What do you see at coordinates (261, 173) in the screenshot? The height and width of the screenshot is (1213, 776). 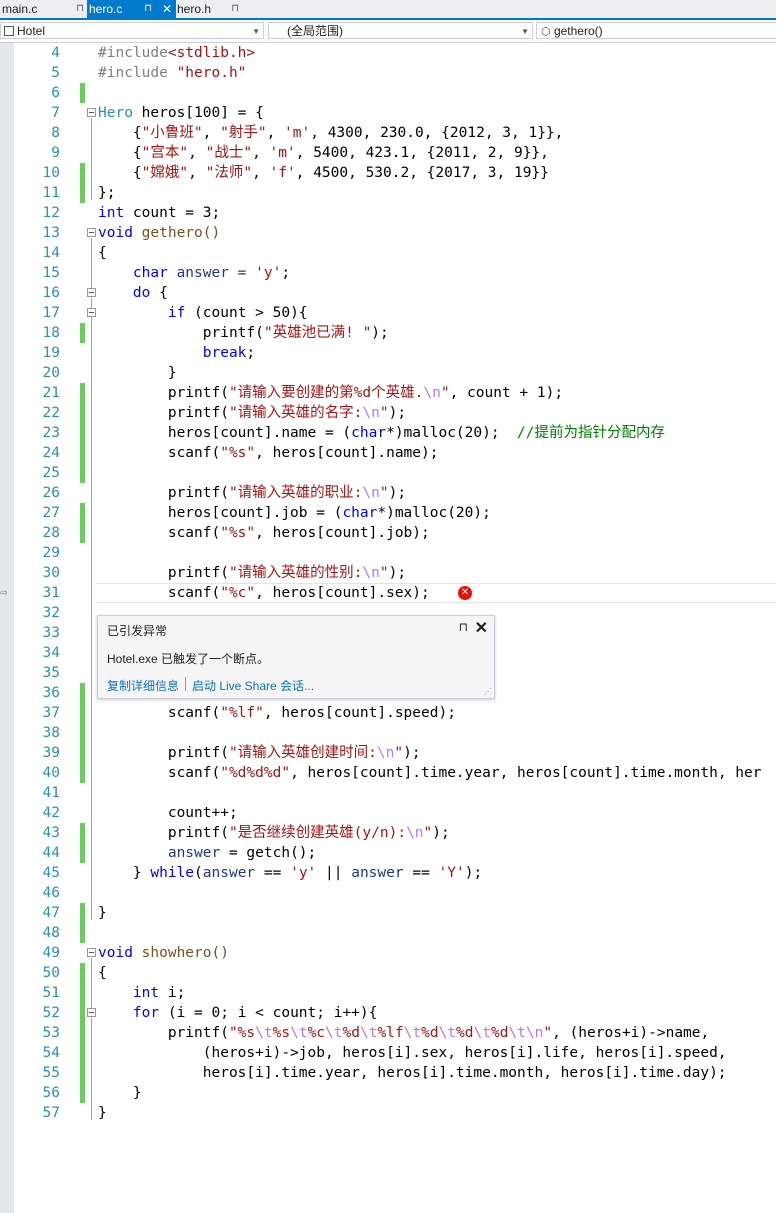 I see `token: ,` at bounding box center [261, 173].